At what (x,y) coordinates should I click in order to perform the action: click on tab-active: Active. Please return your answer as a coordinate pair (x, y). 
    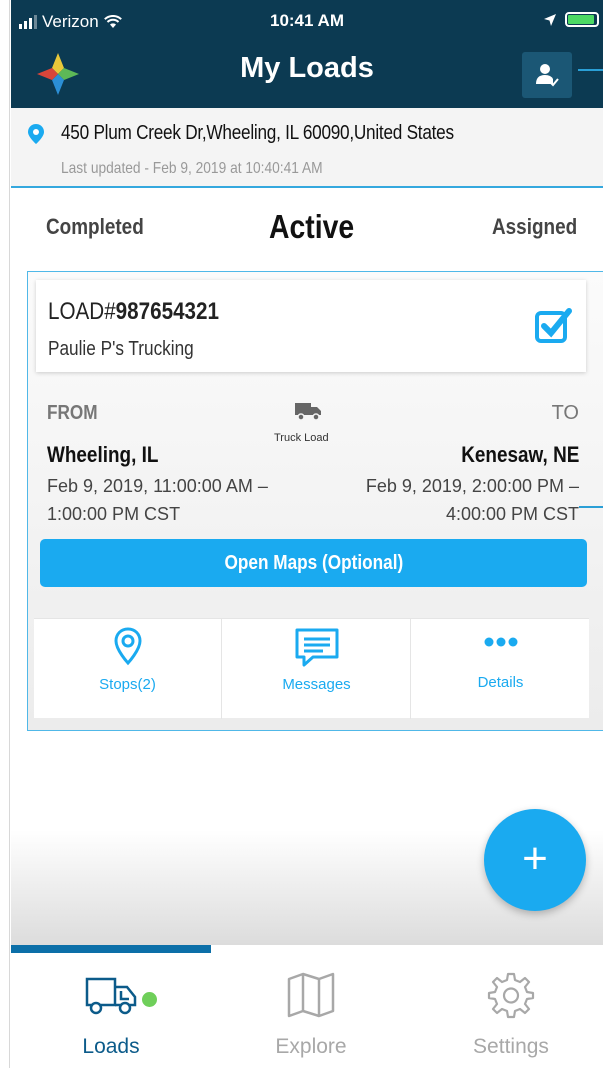
    Looking at the image, I should click on (311, 227).